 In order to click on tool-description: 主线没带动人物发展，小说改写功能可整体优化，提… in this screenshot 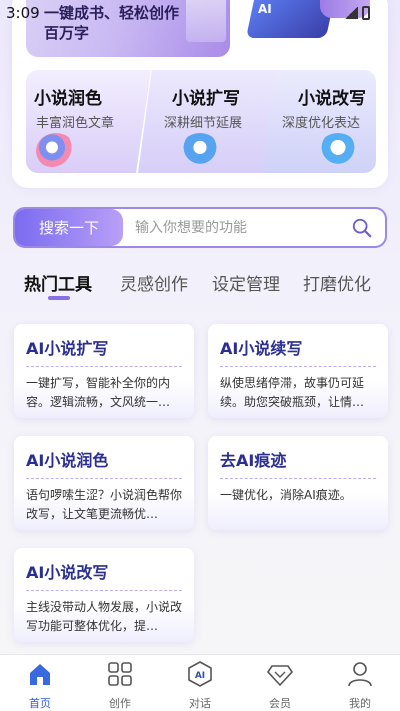, I will do `click(104, 616)`.